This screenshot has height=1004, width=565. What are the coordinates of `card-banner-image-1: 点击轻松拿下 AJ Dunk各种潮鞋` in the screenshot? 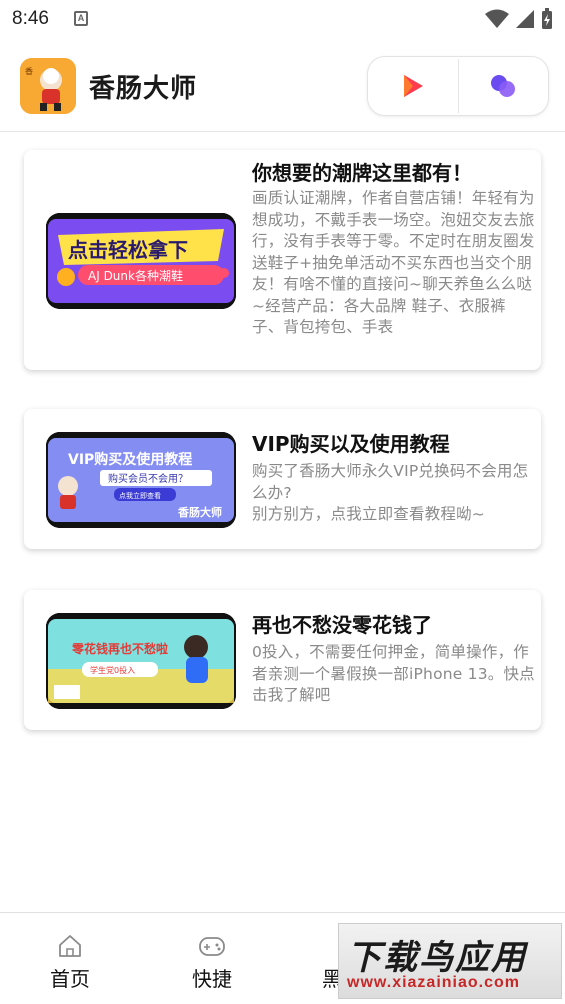 It's located at (141, 261).